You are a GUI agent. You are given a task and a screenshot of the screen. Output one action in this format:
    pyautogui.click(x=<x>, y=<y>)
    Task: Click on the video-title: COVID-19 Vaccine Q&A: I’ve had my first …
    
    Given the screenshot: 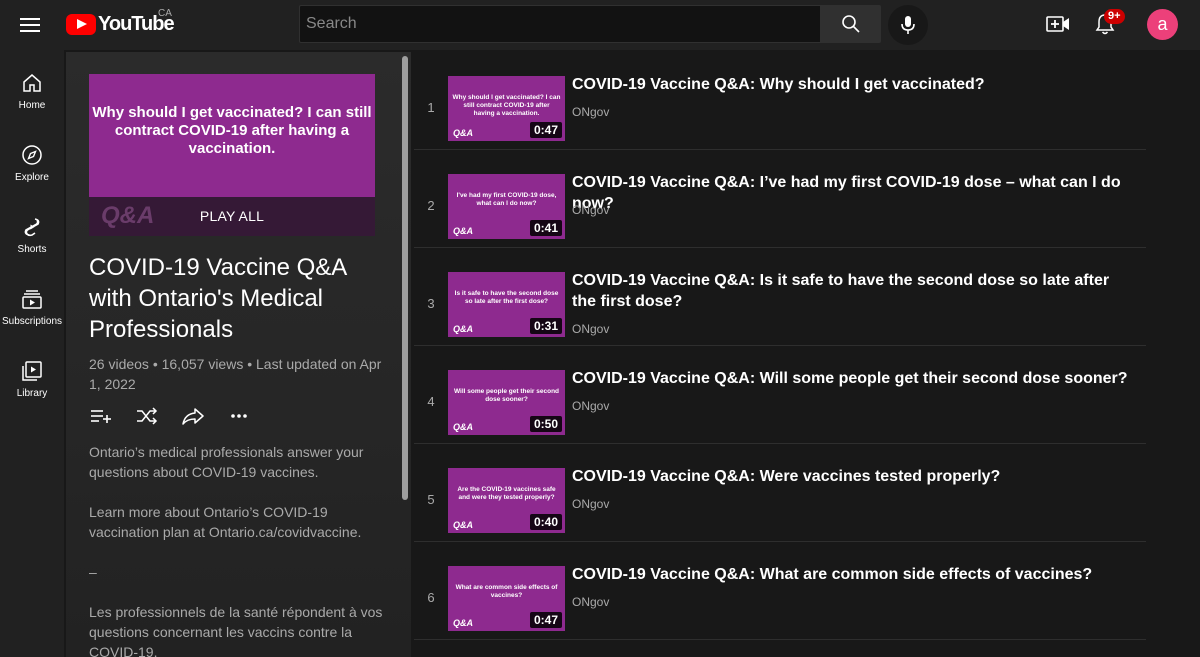 What is the action you would take?
    pyautogui.click(x=852, y=193)
    